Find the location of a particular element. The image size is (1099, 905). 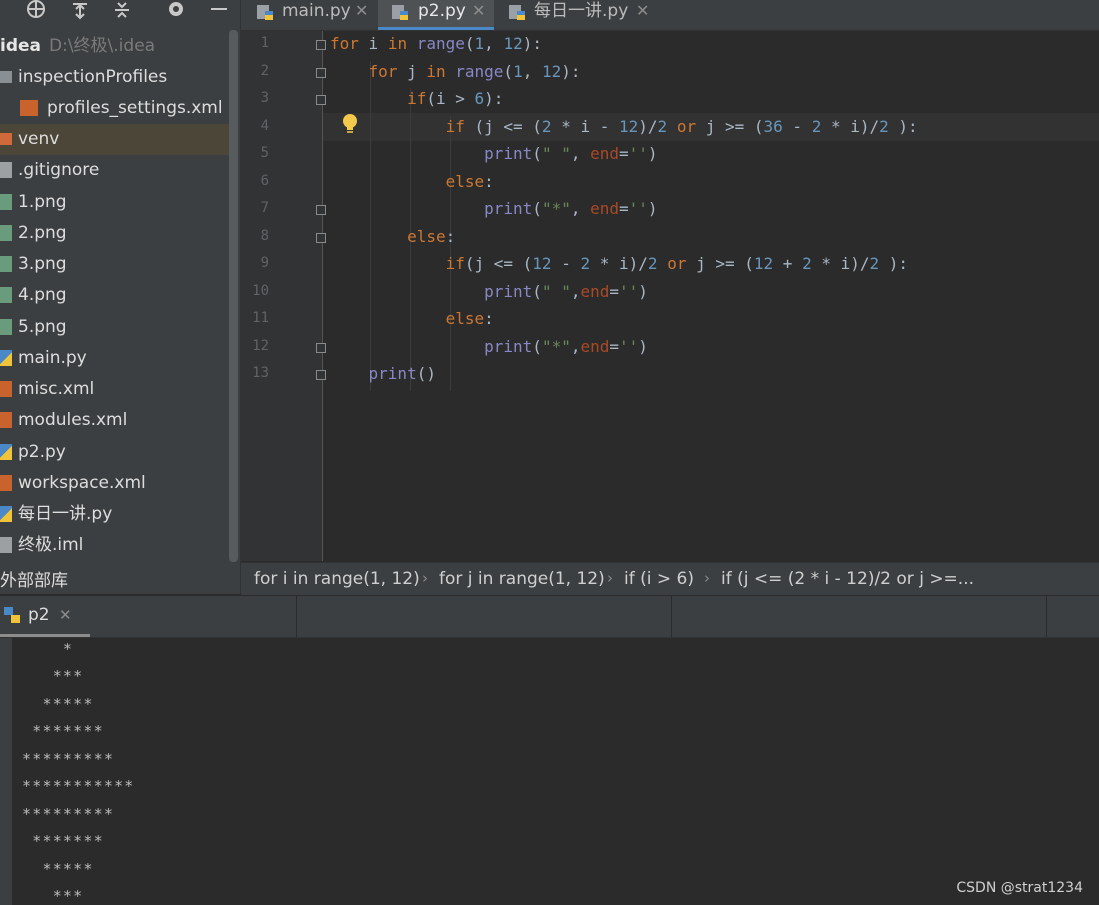

code-line: else: is located at coordinates (469, 181).